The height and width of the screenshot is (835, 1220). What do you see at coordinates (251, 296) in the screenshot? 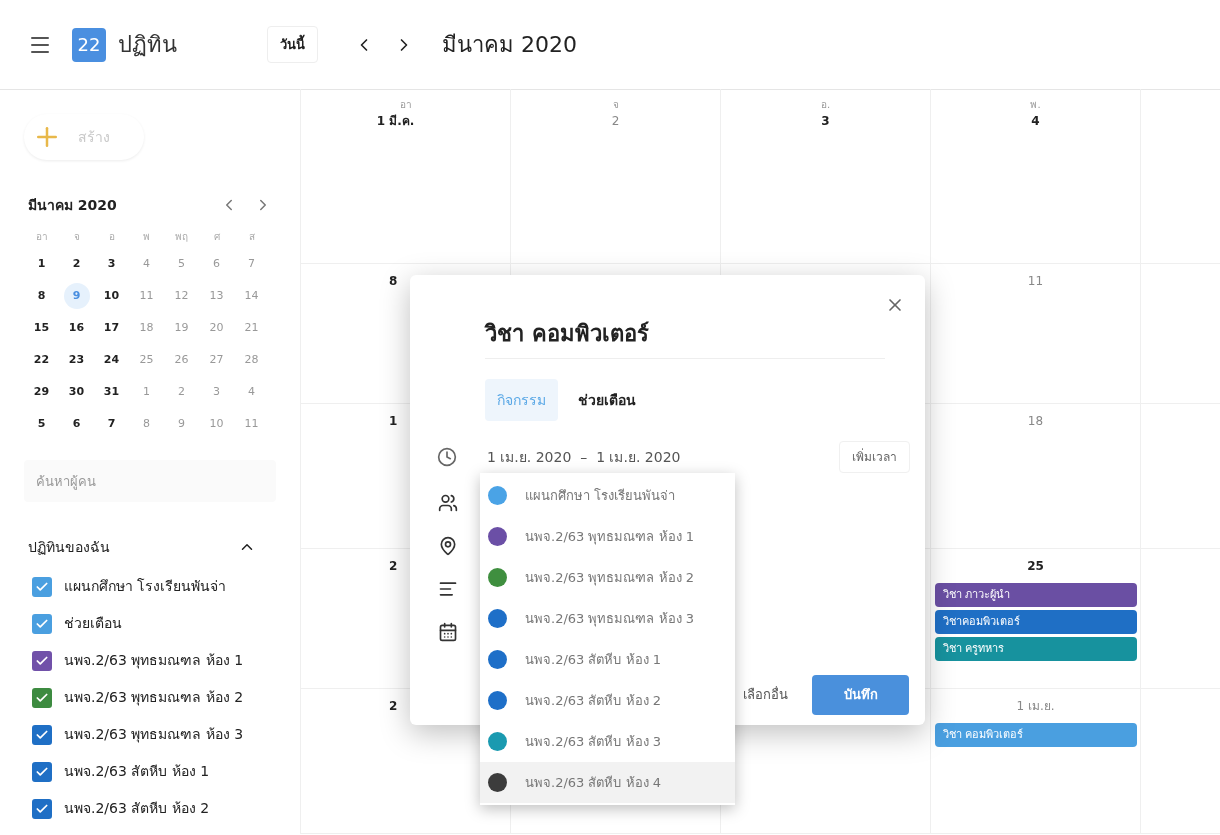
I see `mini-calendar-day: 14` at bounding box center [251, 296].